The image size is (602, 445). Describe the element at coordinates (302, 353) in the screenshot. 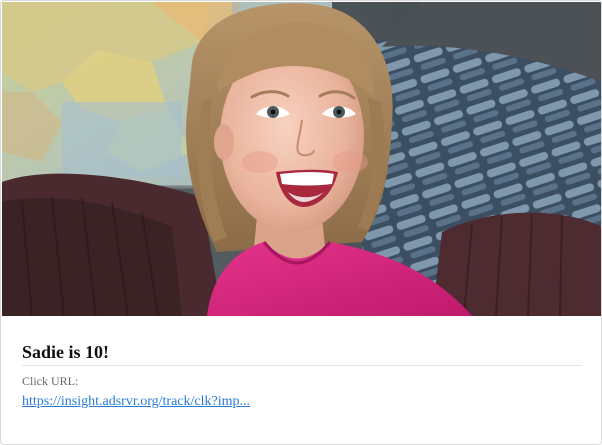

I see `ad-title: Sadie is 10!` at that location.